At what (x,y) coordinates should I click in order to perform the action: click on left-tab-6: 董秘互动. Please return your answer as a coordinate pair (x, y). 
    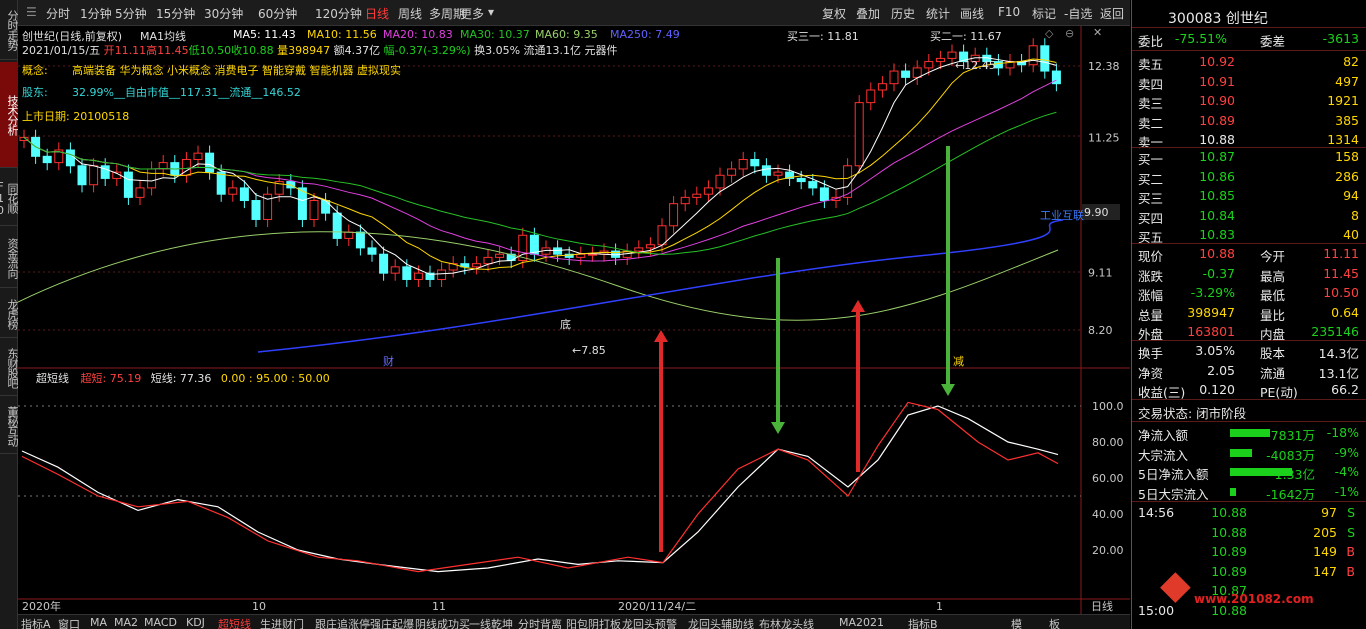
    Looking at the image, I should click on (9, 426).